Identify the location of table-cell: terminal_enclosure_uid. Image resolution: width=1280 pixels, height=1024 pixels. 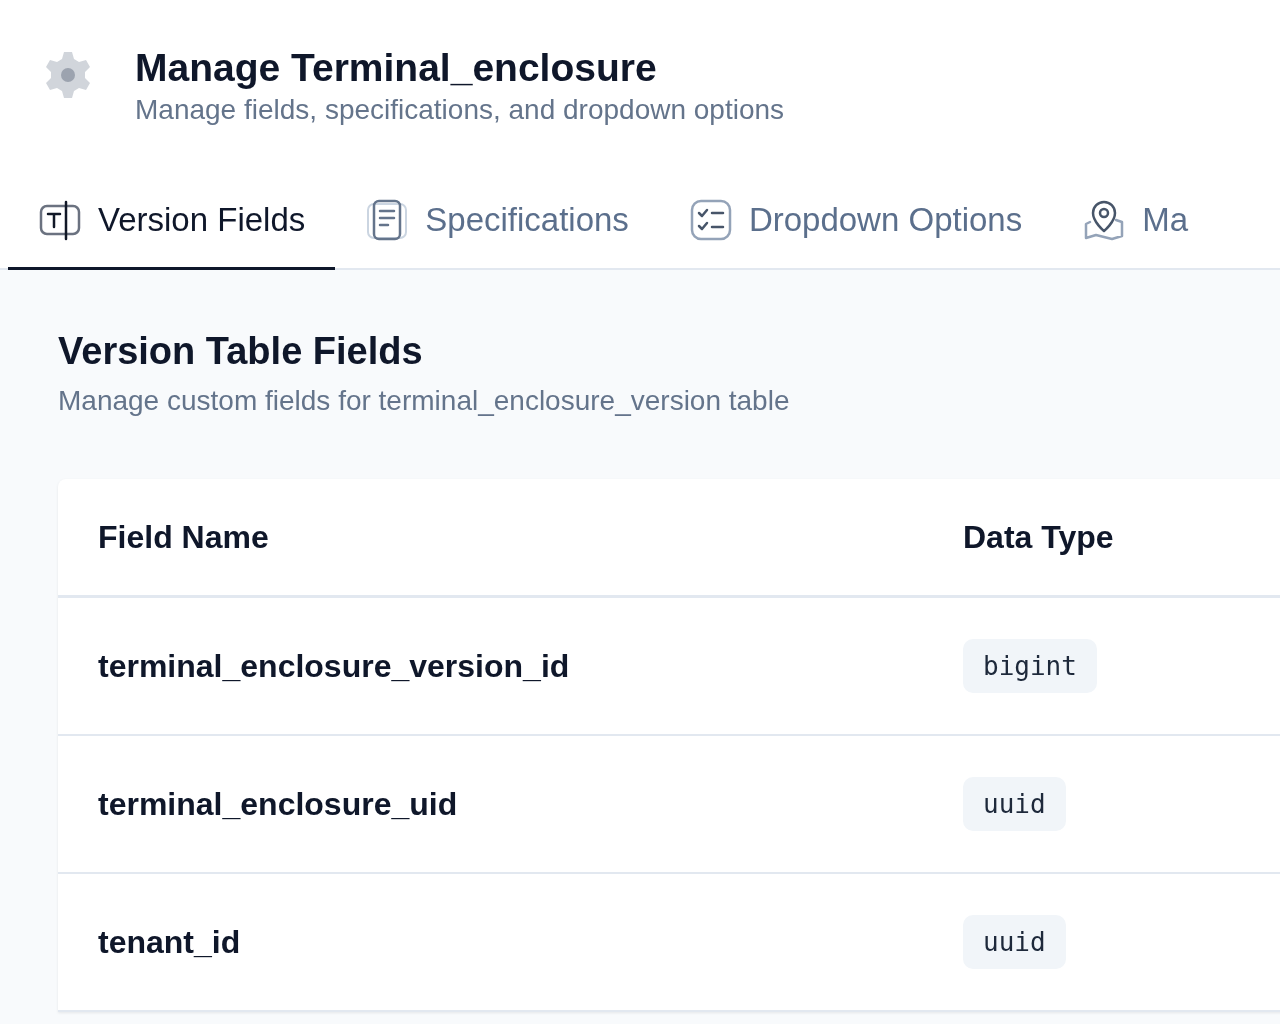
(278, 803).